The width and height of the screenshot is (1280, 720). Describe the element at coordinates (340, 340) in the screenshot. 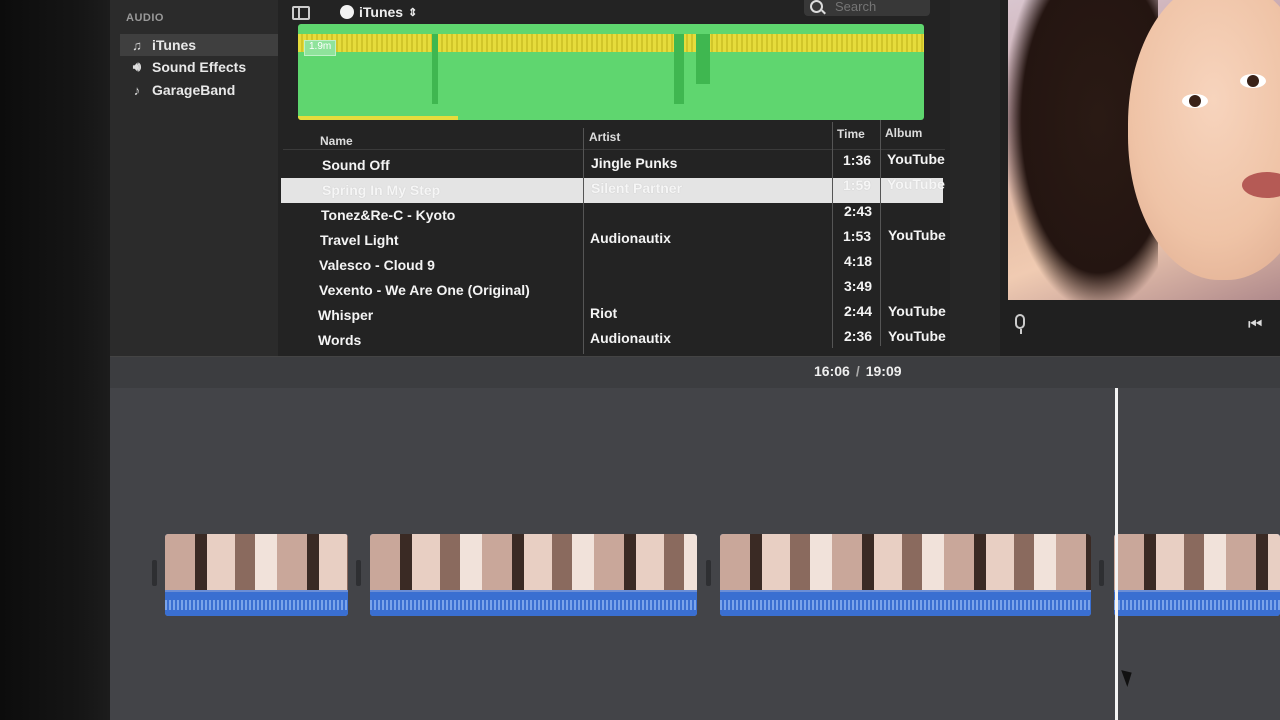

I see `song-name: Words` at that location.